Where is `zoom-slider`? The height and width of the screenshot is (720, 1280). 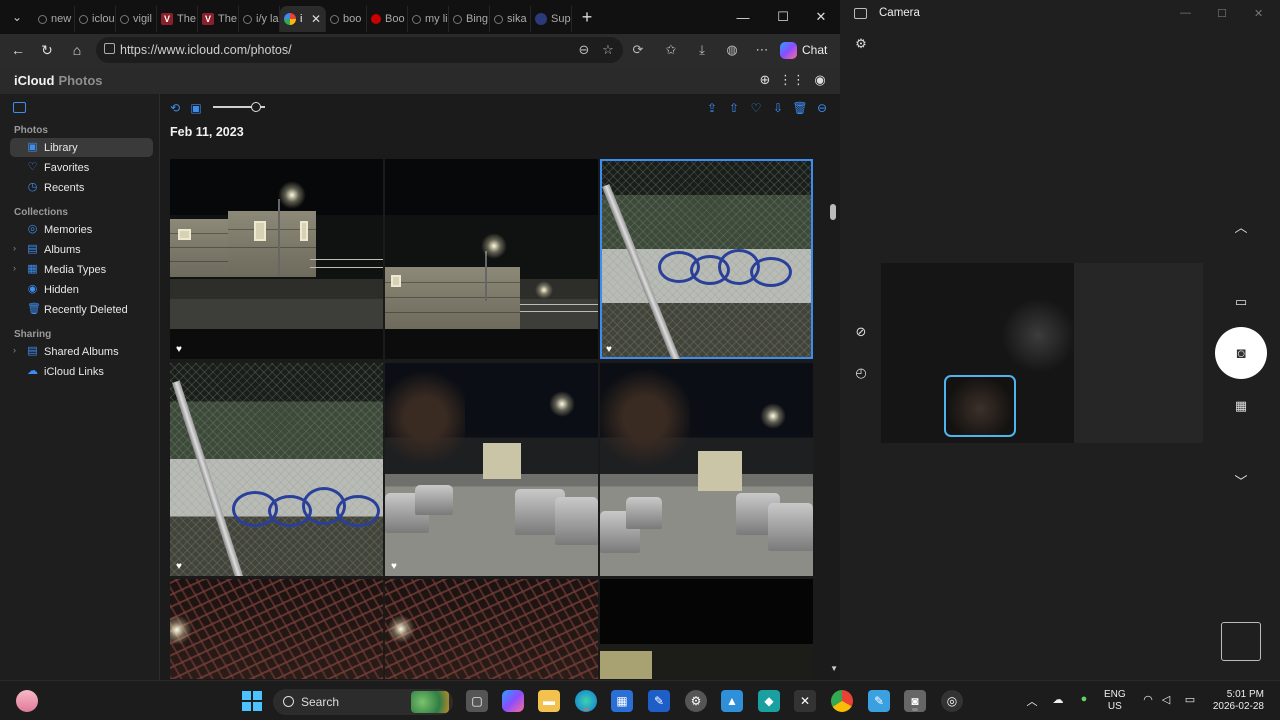
zoom-slider is located at coordinates (239, 107).